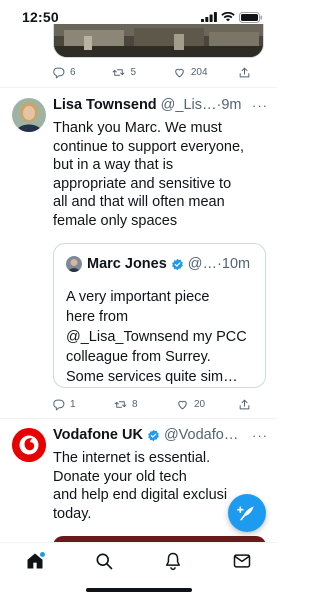 The image size is (320, 600). I want to click on wifi-icon, so click(228, 17).